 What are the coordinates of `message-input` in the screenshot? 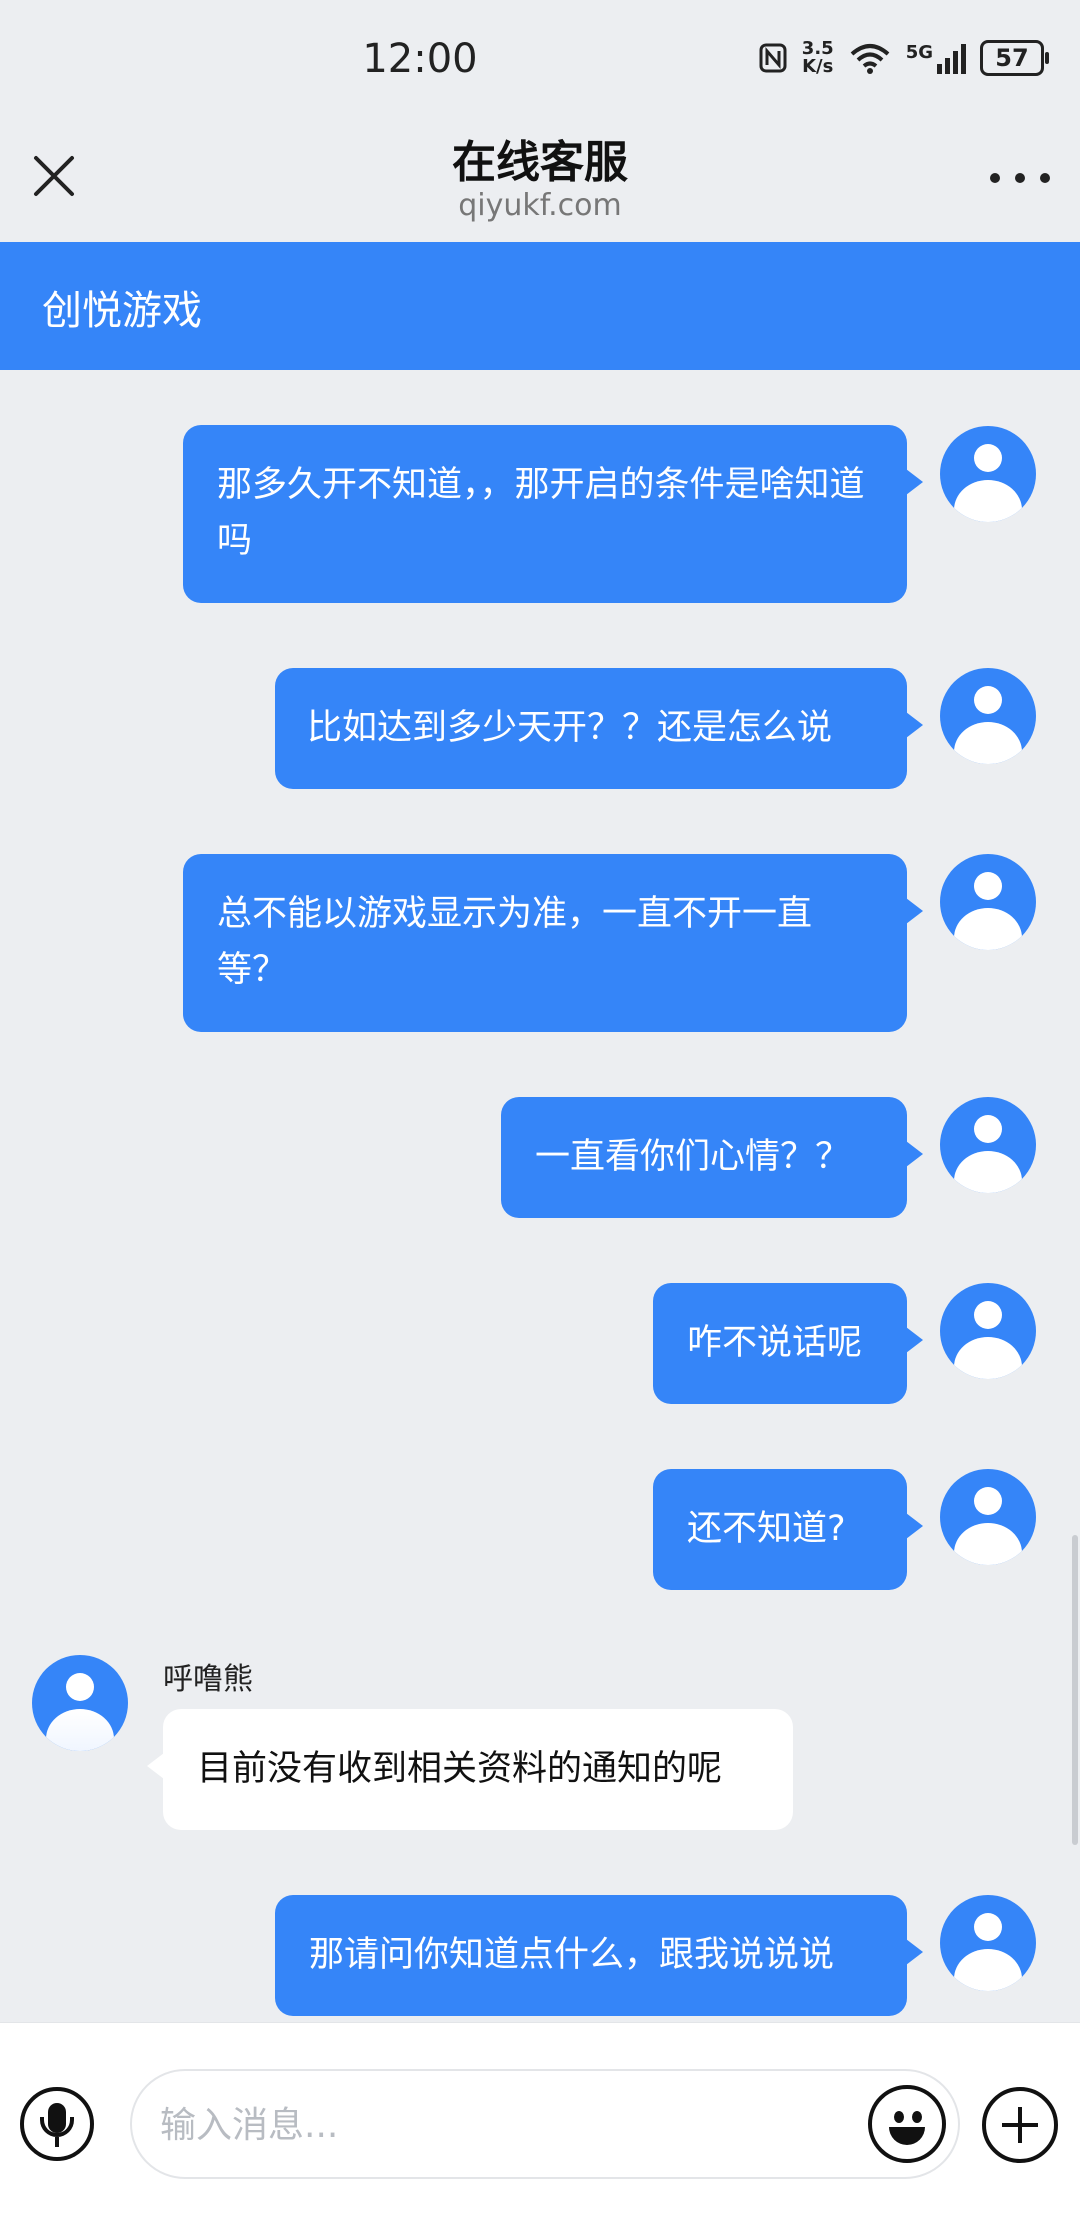 It's located at (470, 2125).